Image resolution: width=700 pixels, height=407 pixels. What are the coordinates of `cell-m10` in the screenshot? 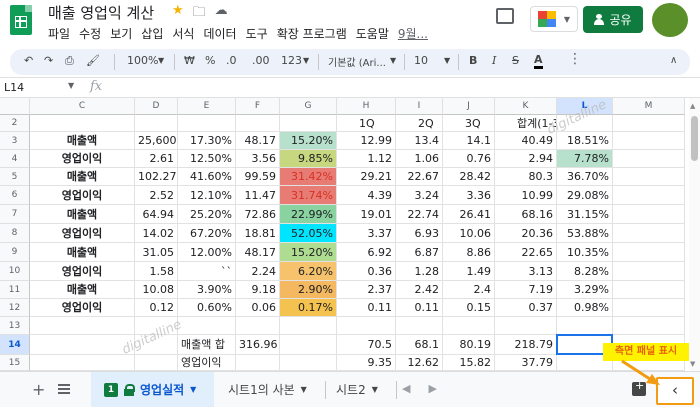 It's located at (649, 271).